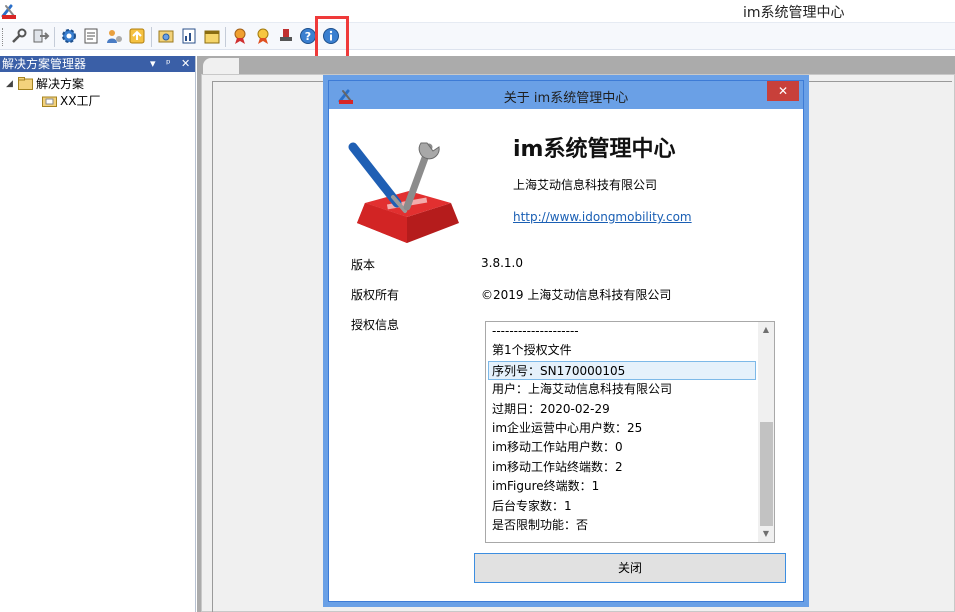 The image size is (955, 612). I want to click on stamp-icon, so click(286, 36).